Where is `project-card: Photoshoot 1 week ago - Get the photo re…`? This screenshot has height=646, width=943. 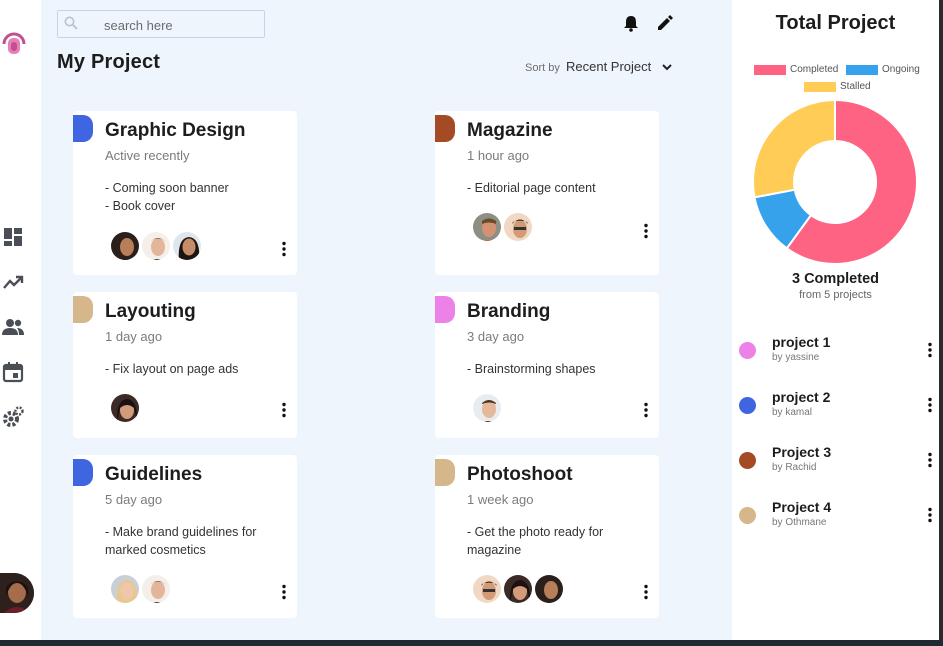
project-card: Photoshoot 1 week ago - Get the photo re… is located at coordinates (547, 536).